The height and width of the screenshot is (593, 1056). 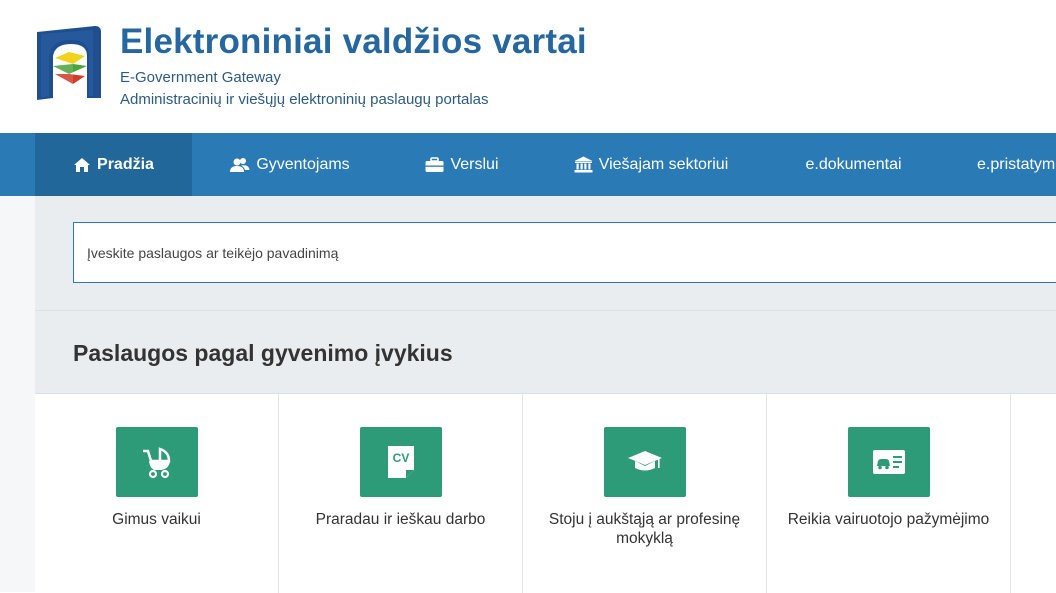 I want to click on briefcase-icon, so click(x=434, y=164).